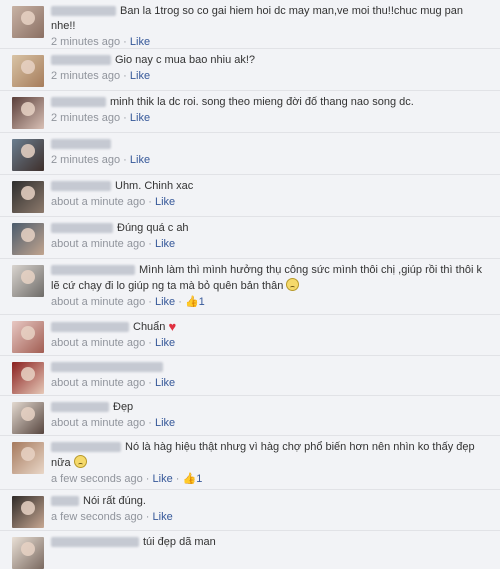 Image resolution: width=500 pixels, height=569 pixels. What do you see at coordinates (149, 327) in the screenshot?
I see `comment-text: Chuẩn` at bounding box center [149, 327].